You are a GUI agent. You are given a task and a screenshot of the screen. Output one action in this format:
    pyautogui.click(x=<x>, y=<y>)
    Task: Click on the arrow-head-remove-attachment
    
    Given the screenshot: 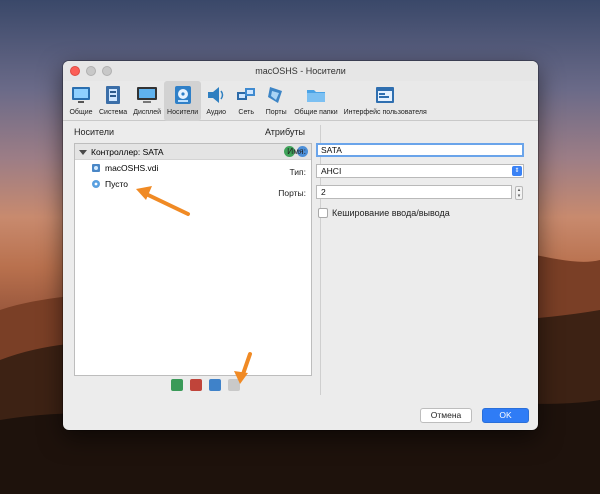 What is the action you would take?
    pyautogui.click(x=241, y=377)
    